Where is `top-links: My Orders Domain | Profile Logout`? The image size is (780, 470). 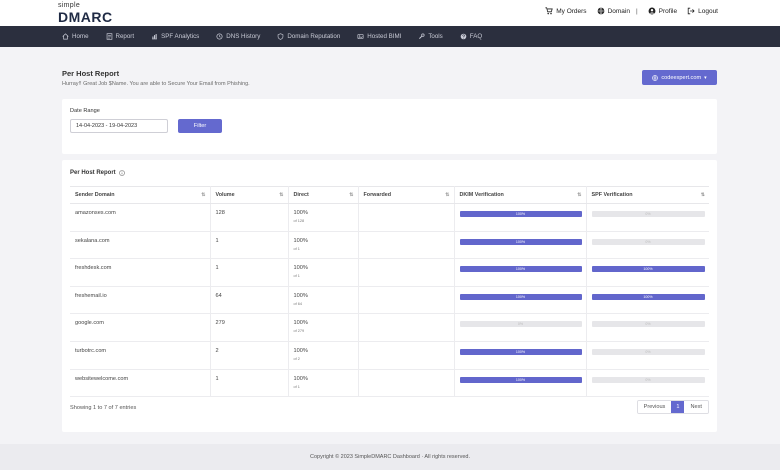 top-links: My Orders Domain | Profile Logout is located at coordinates (626, 11).